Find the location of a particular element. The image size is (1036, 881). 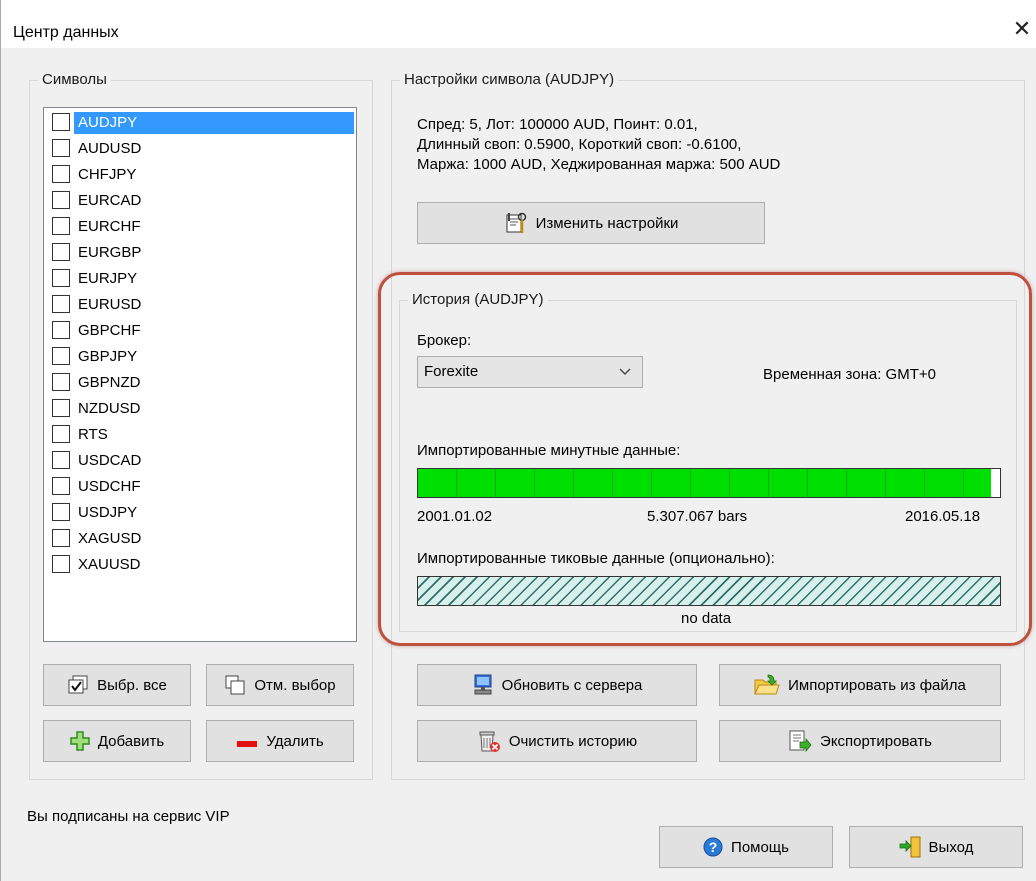

symbol-label: USDCAD is located at coordinates (110, 460).